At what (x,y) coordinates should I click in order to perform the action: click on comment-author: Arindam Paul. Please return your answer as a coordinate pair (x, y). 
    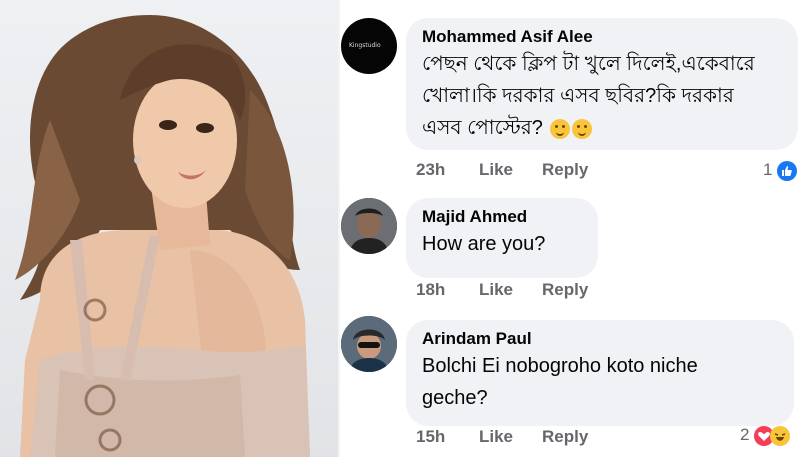
    Looking at the image, I should click on (600, 339).